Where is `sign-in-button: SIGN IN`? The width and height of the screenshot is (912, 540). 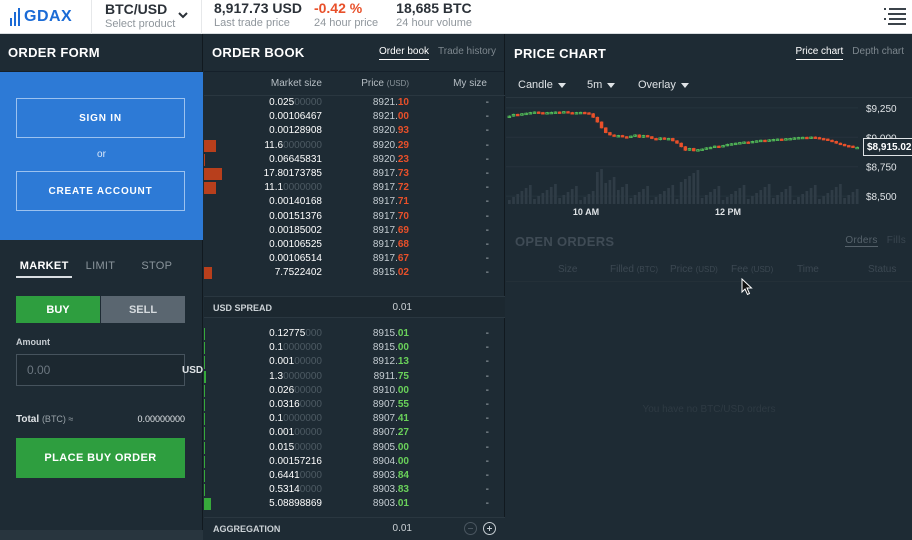
sign-in-button: SIGN IN is located at coordinates (100, 118).